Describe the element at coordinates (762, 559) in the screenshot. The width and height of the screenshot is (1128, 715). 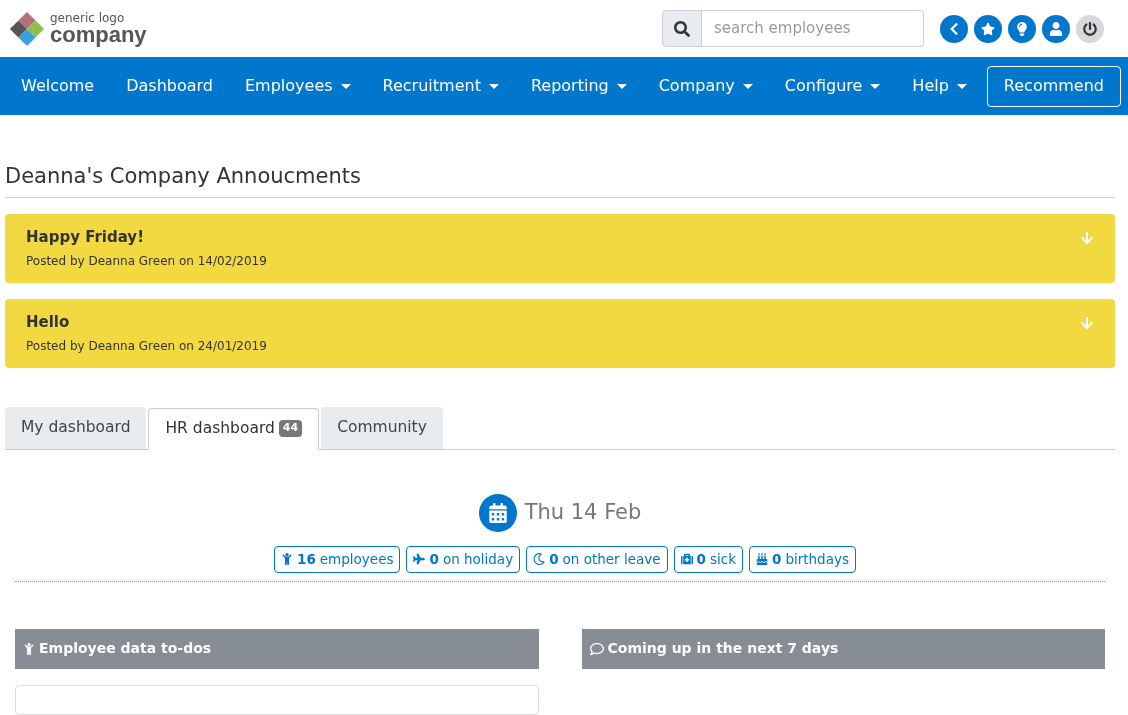
I see `cake-icon` at that location.